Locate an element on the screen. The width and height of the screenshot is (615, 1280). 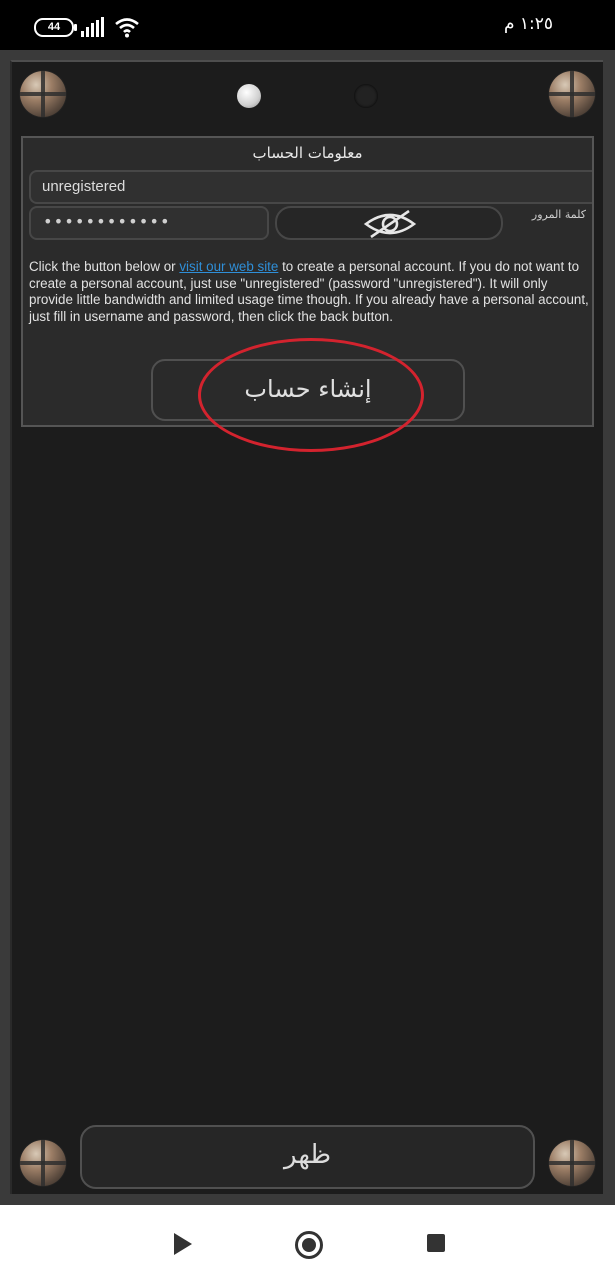
show-password-toggle is located at coordinates (389, 223).